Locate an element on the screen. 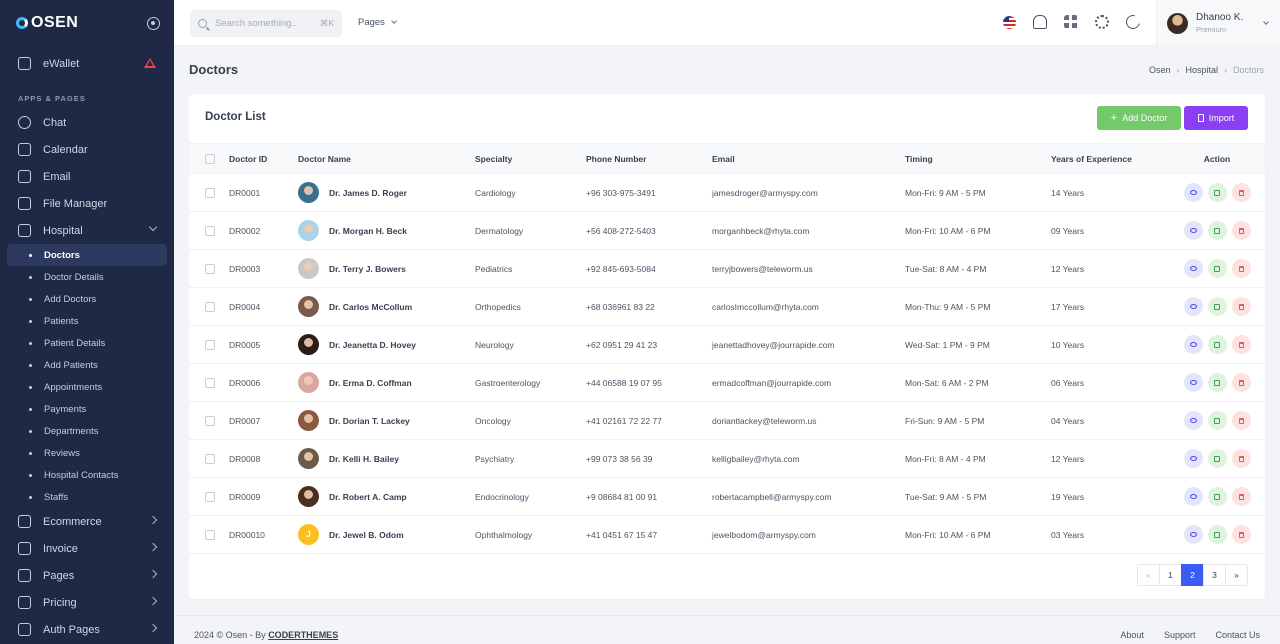 The height and width of the screenshot is (644, 1280). pagination-page: 3 is located at coordinates (1214, 575).